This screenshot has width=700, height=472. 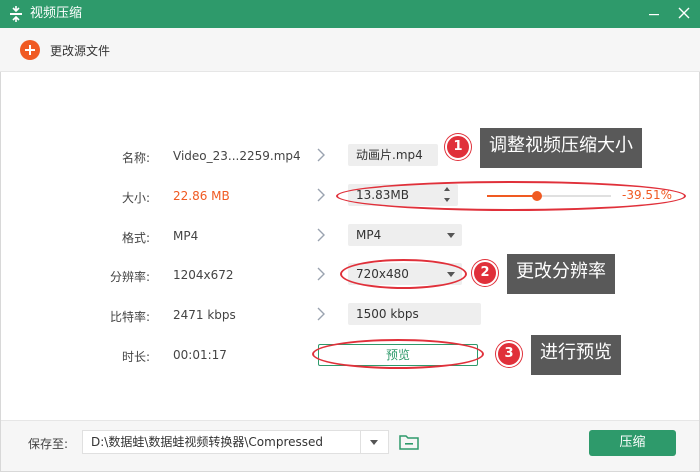 What do you see at coordinates (561, 274) in the screenshot?
I see `annotation-callout-2: 更改分辨率` at bounding box center [561, 274].